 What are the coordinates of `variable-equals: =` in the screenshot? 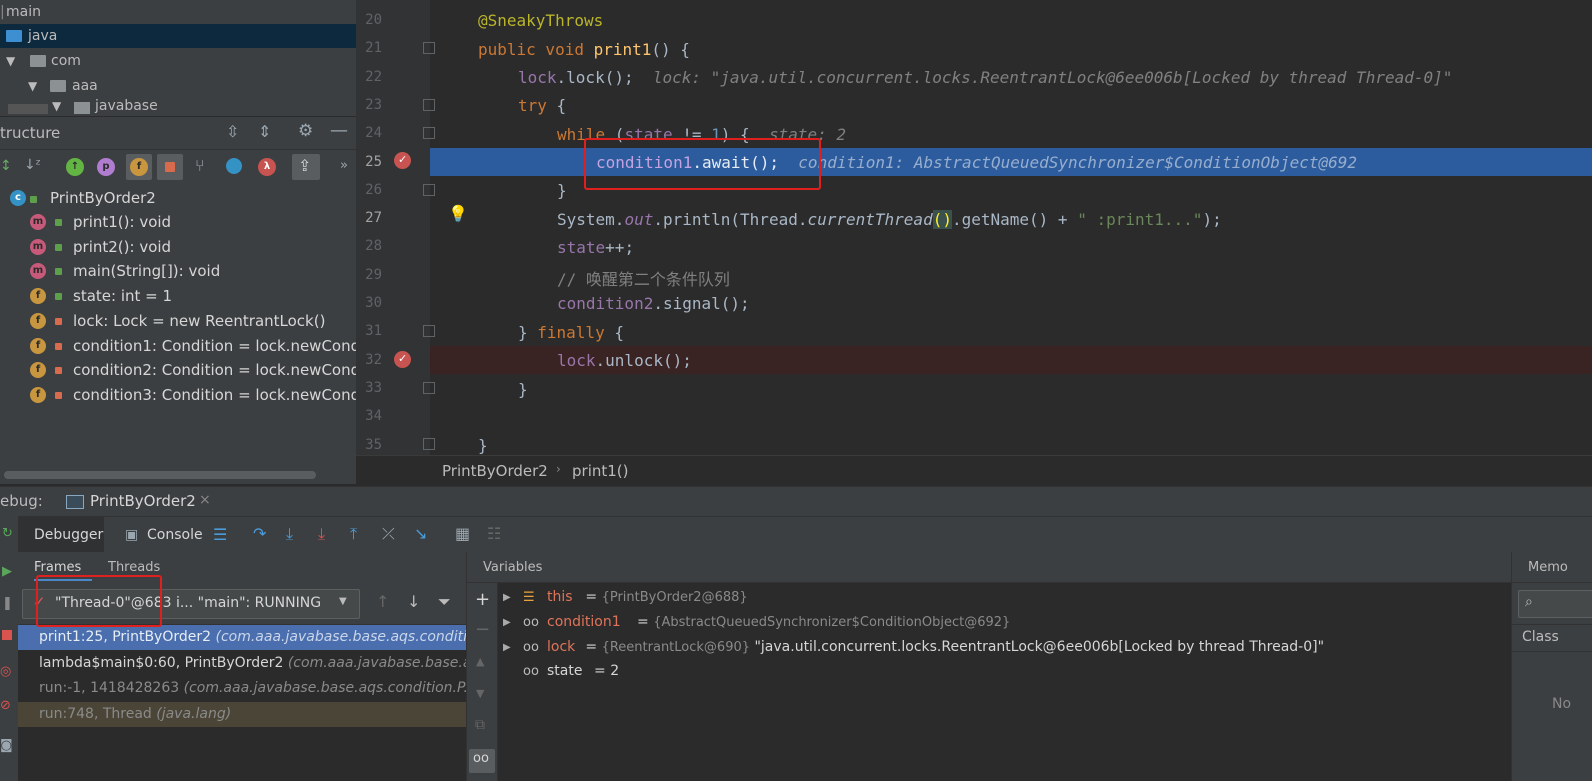 It's located at (593, 646).